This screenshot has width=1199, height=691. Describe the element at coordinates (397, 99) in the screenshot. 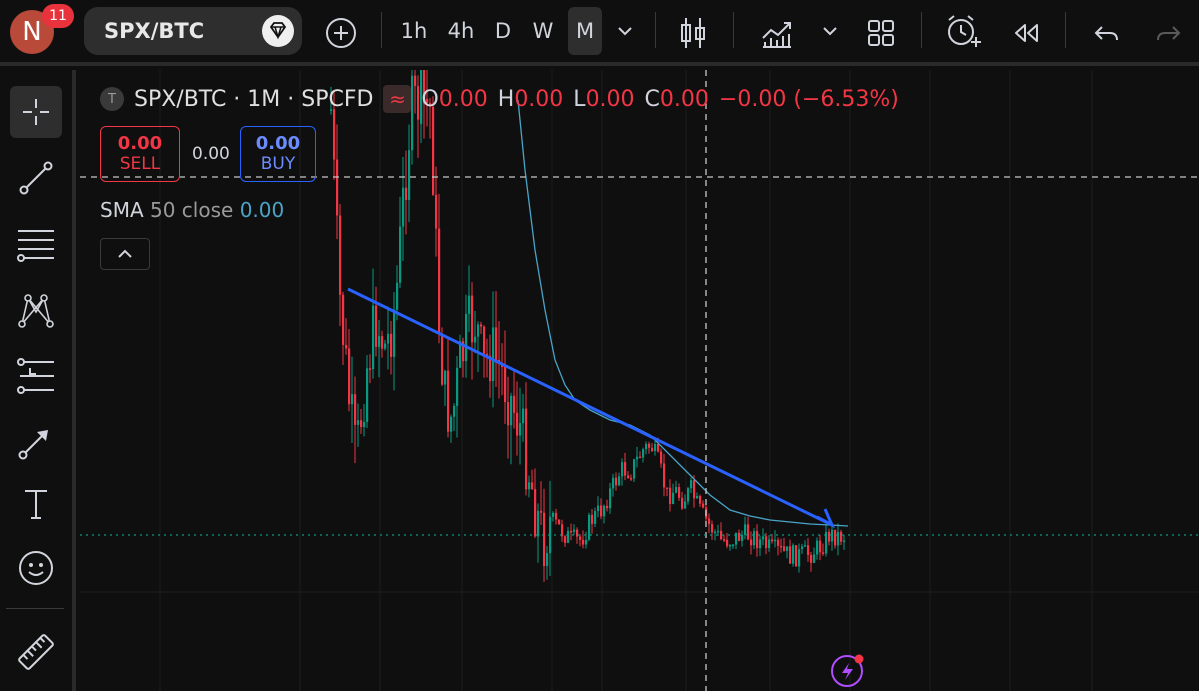

I see `sma-wave-icon: ≈` at that location.